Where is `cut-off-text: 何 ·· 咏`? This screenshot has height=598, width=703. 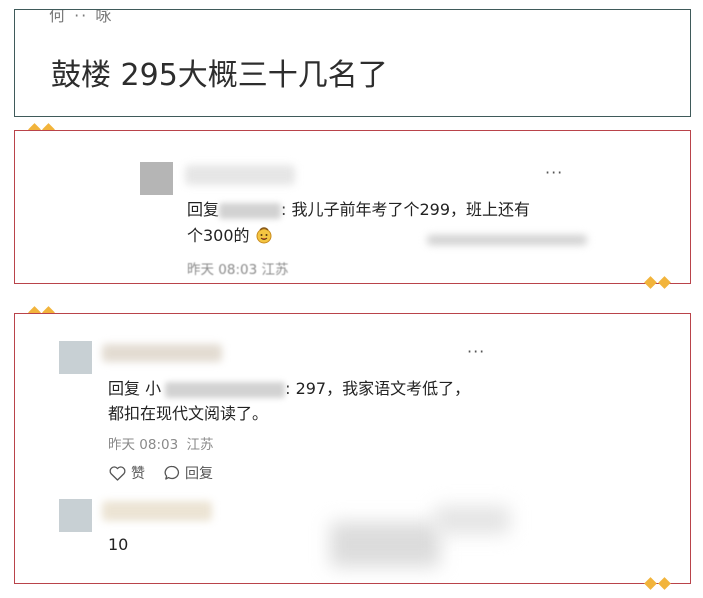 cut-off-text: 何 ·· 咏 is located at coordinates (81, 17).